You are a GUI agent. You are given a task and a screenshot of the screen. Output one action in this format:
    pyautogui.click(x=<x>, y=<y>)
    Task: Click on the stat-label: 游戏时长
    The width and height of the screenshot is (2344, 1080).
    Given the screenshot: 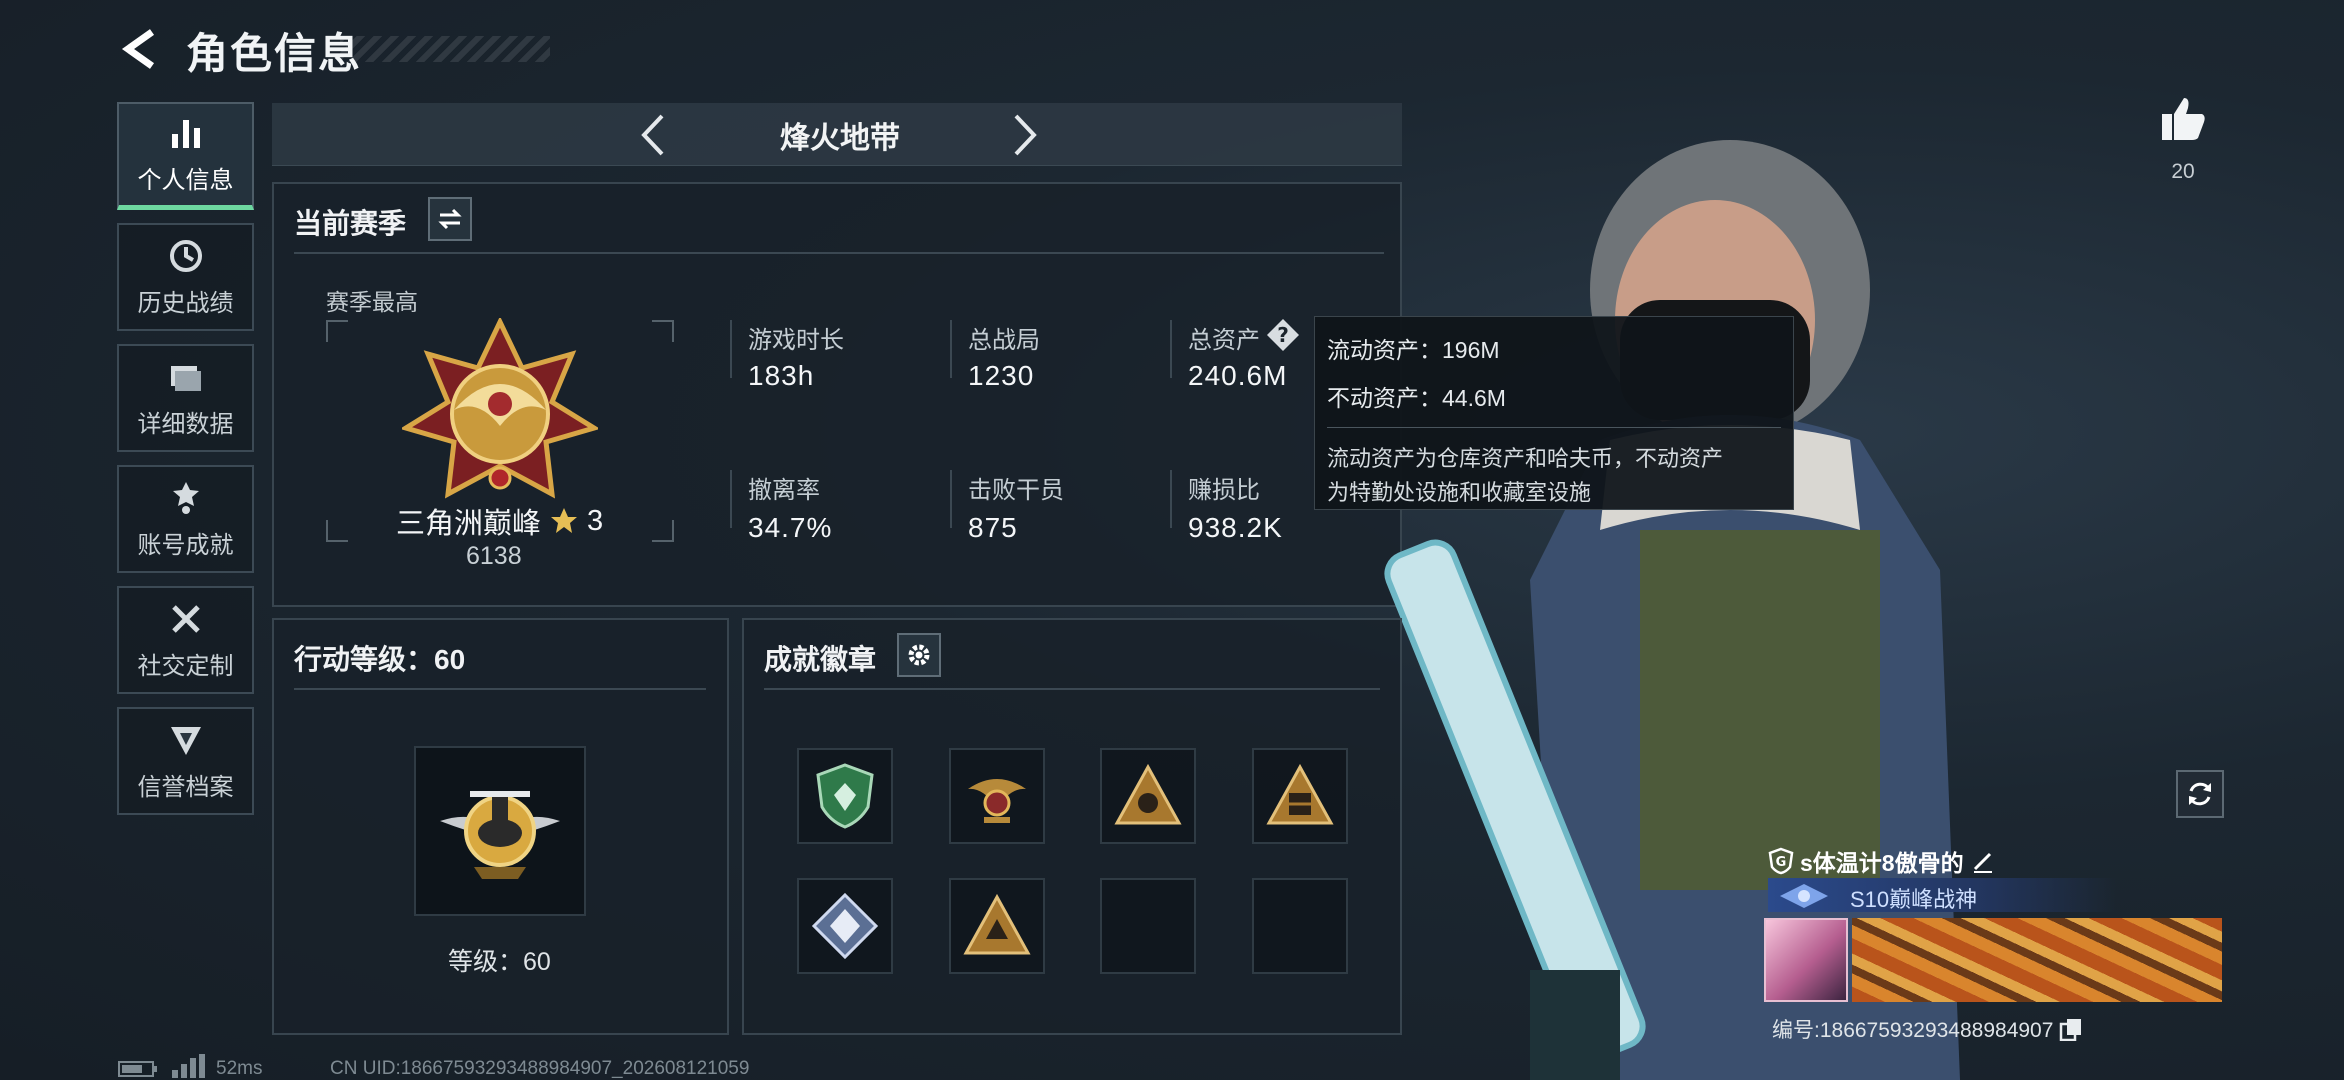 What is the action you would take?
    pyautogui.click(x=796, y=340)
    